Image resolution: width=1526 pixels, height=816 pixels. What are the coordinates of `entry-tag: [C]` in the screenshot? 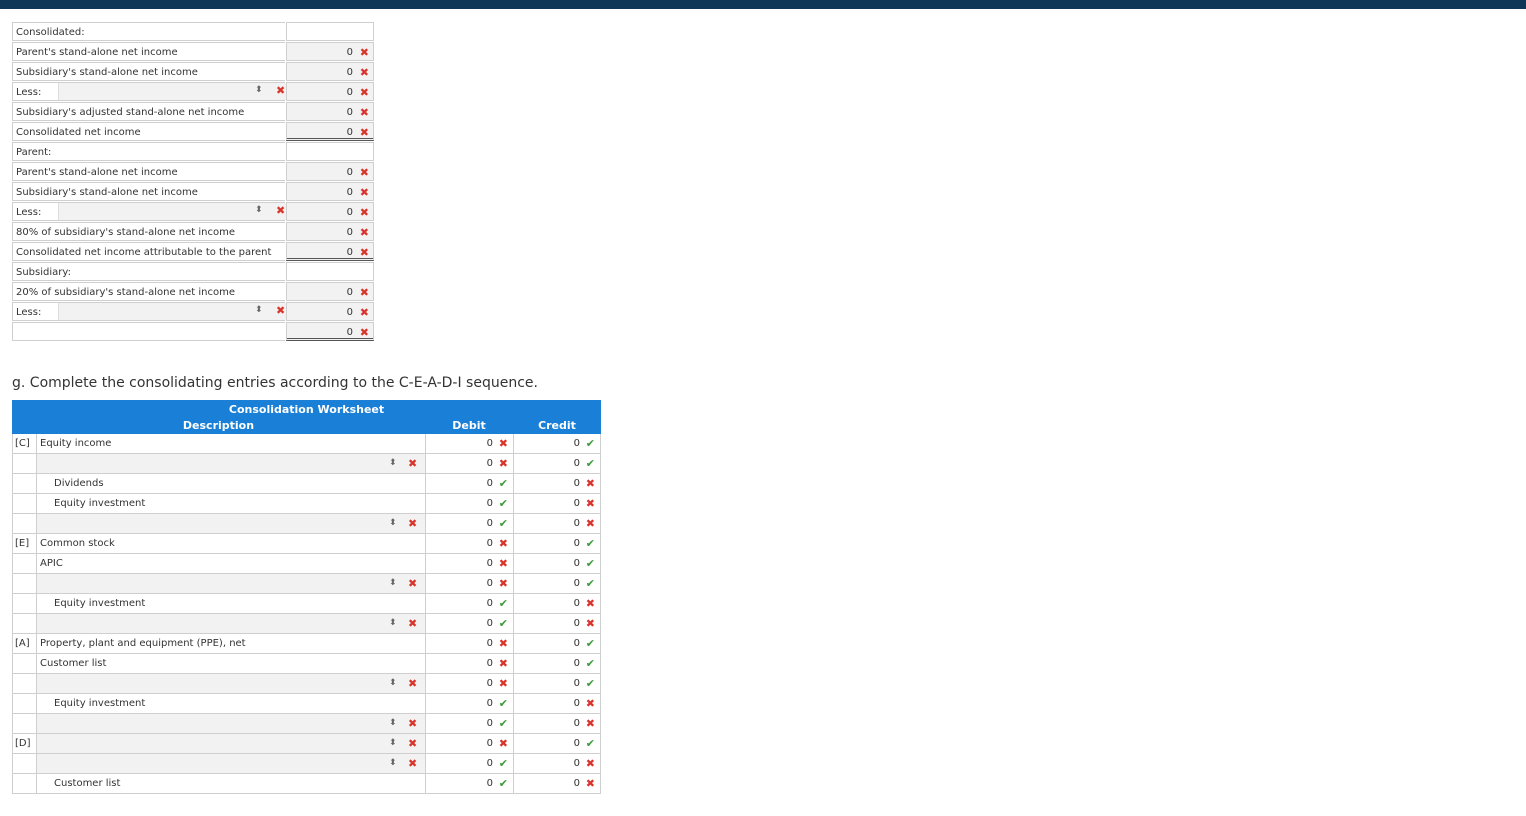 It's located at (24, 444).